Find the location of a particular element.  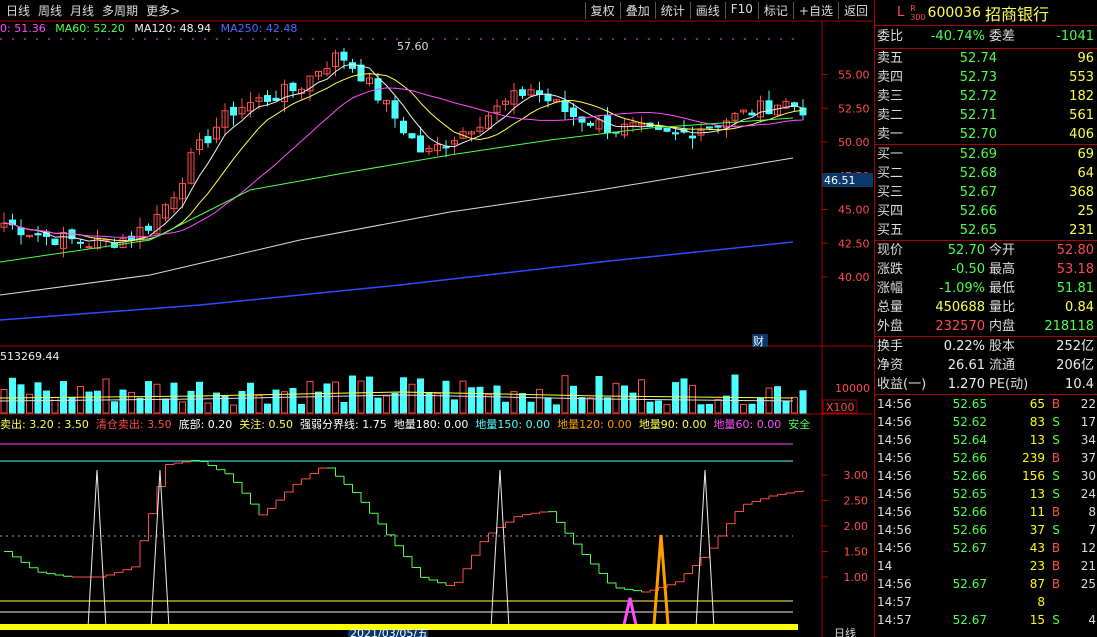

buy-qty: 64 is located at coordinates (1085, 173).